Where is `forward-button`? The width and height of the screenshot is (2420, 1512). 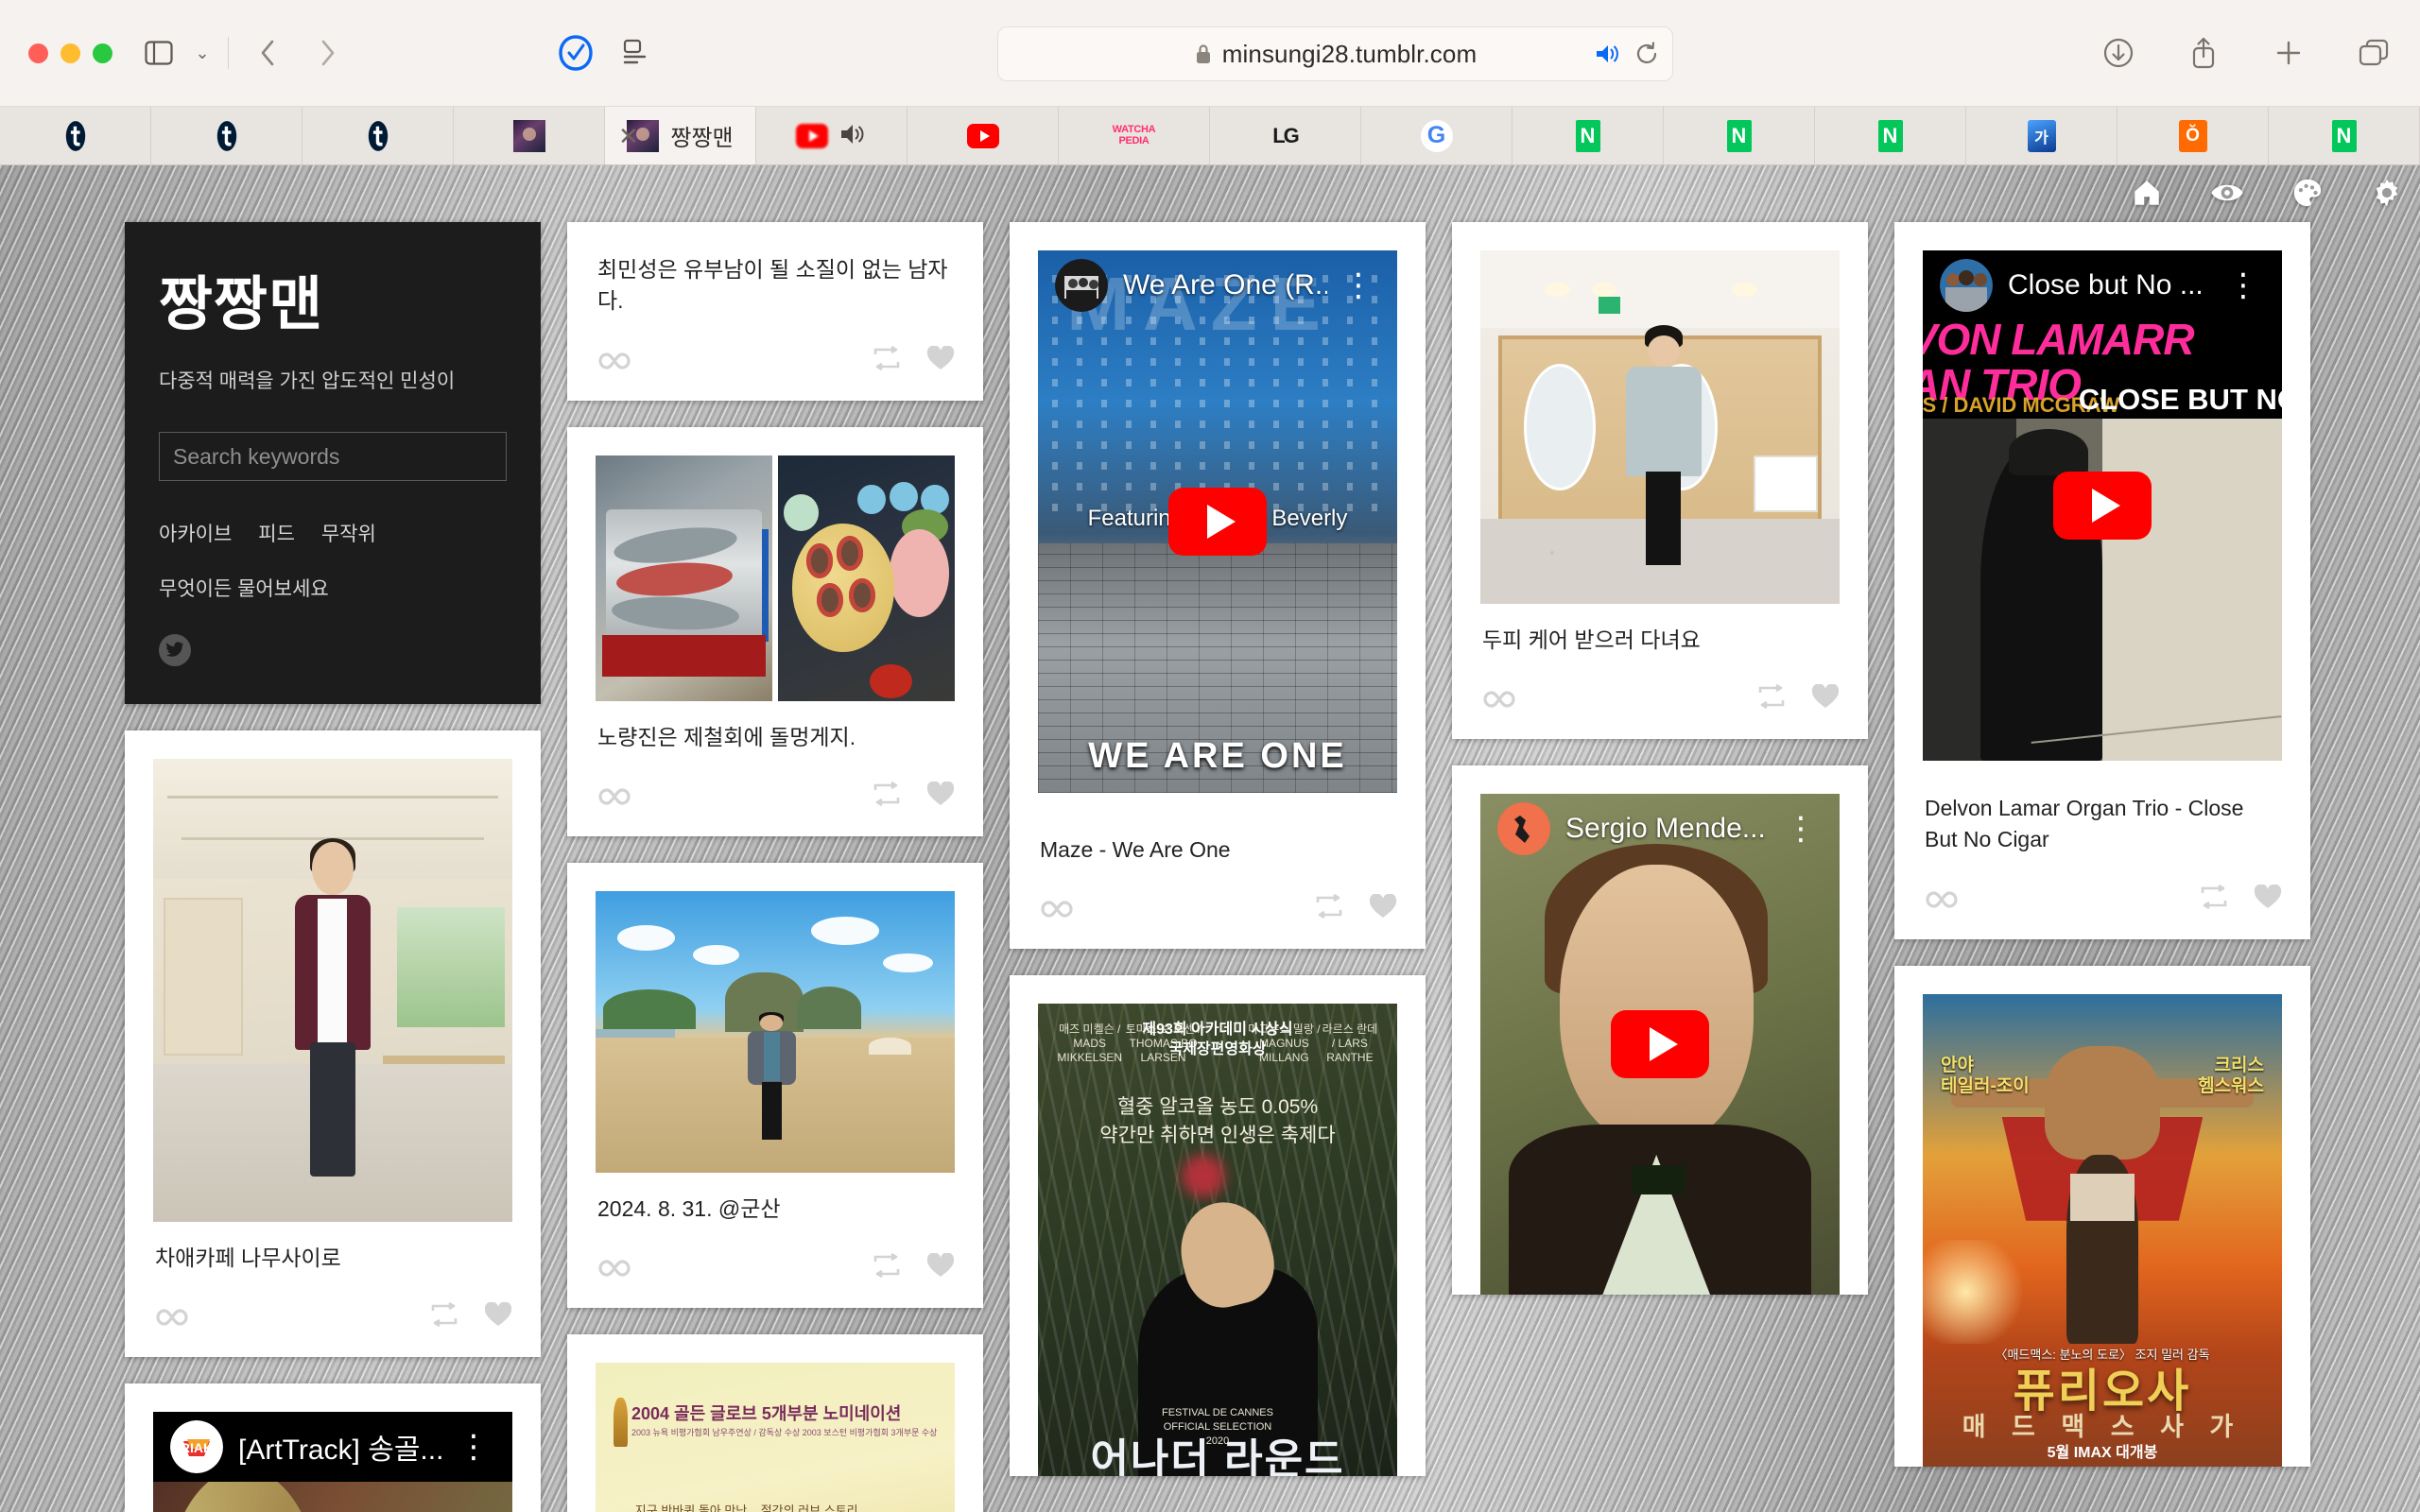 forward-button is located at coordinates (328, 53).